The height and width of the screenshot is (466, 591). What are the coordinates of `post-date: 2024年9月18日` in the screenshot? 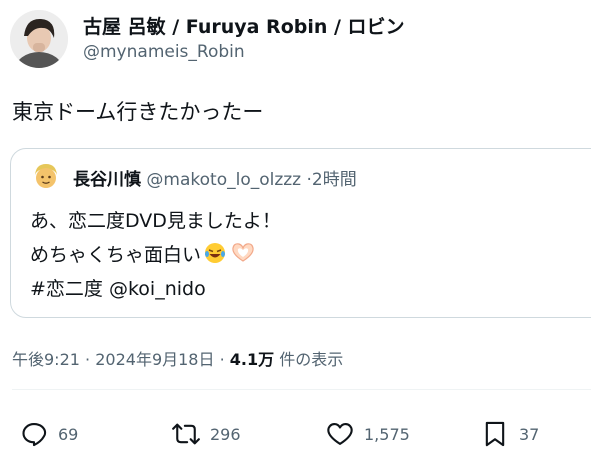 It's located at (154, 359).